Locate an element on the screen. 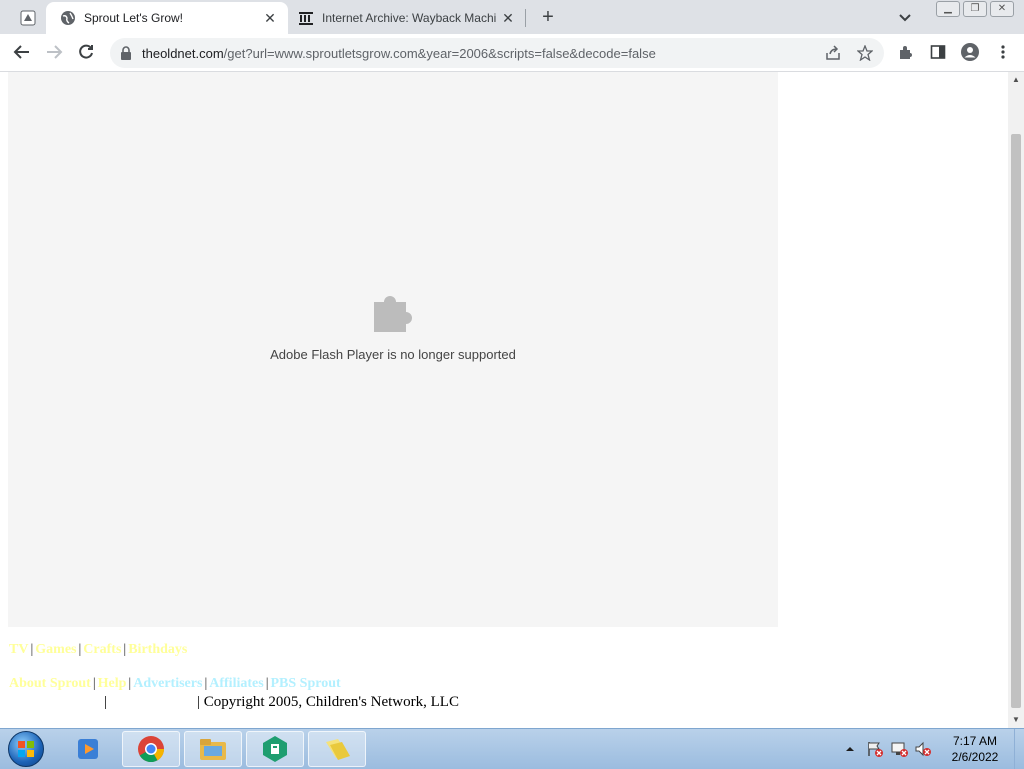 The image size is (1024, 769). nav-link-tv: TV is located at coordinates (18, 649).